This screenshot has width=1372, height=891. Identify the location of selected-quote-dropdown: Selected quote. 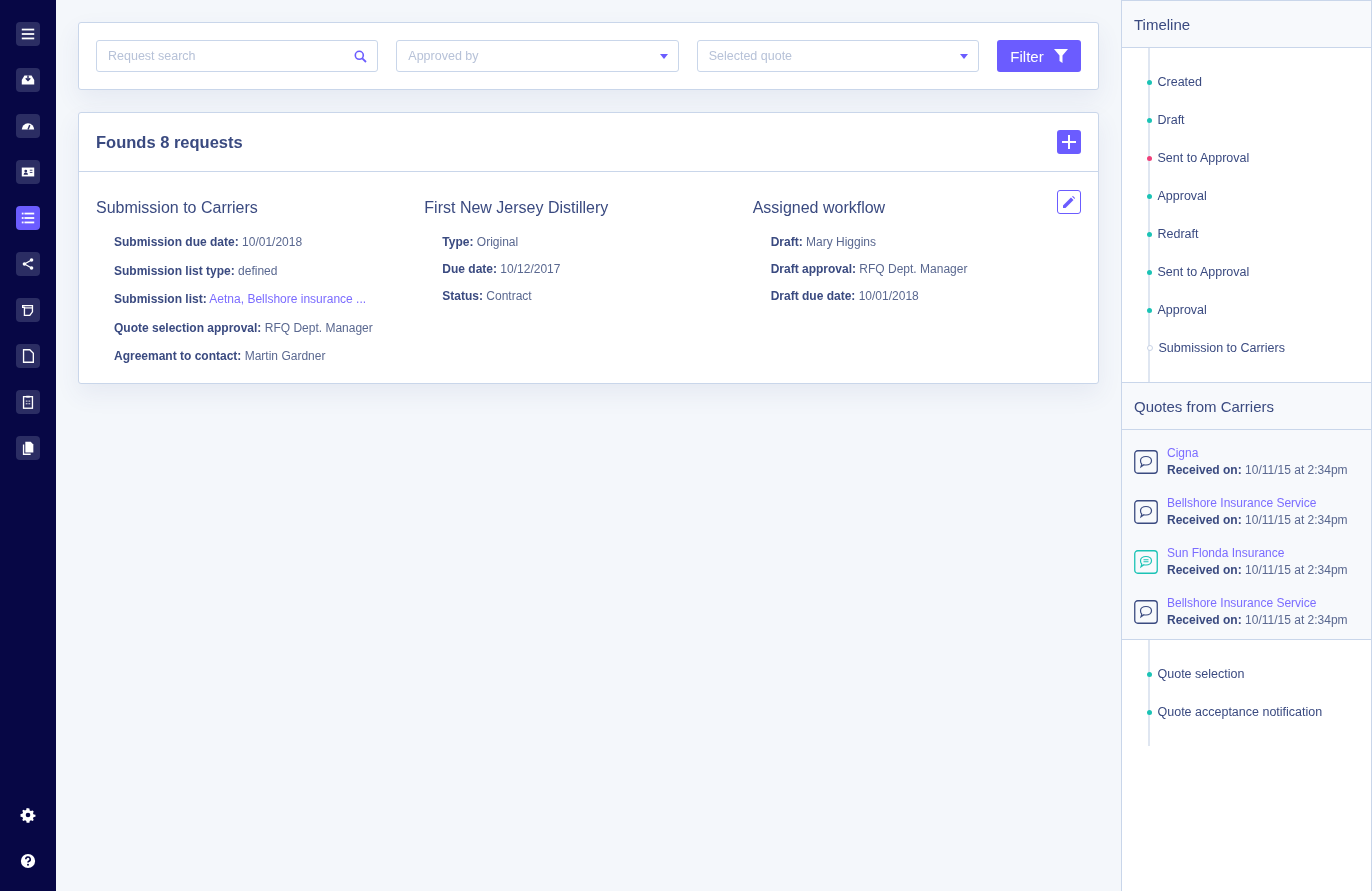
(837, 56).